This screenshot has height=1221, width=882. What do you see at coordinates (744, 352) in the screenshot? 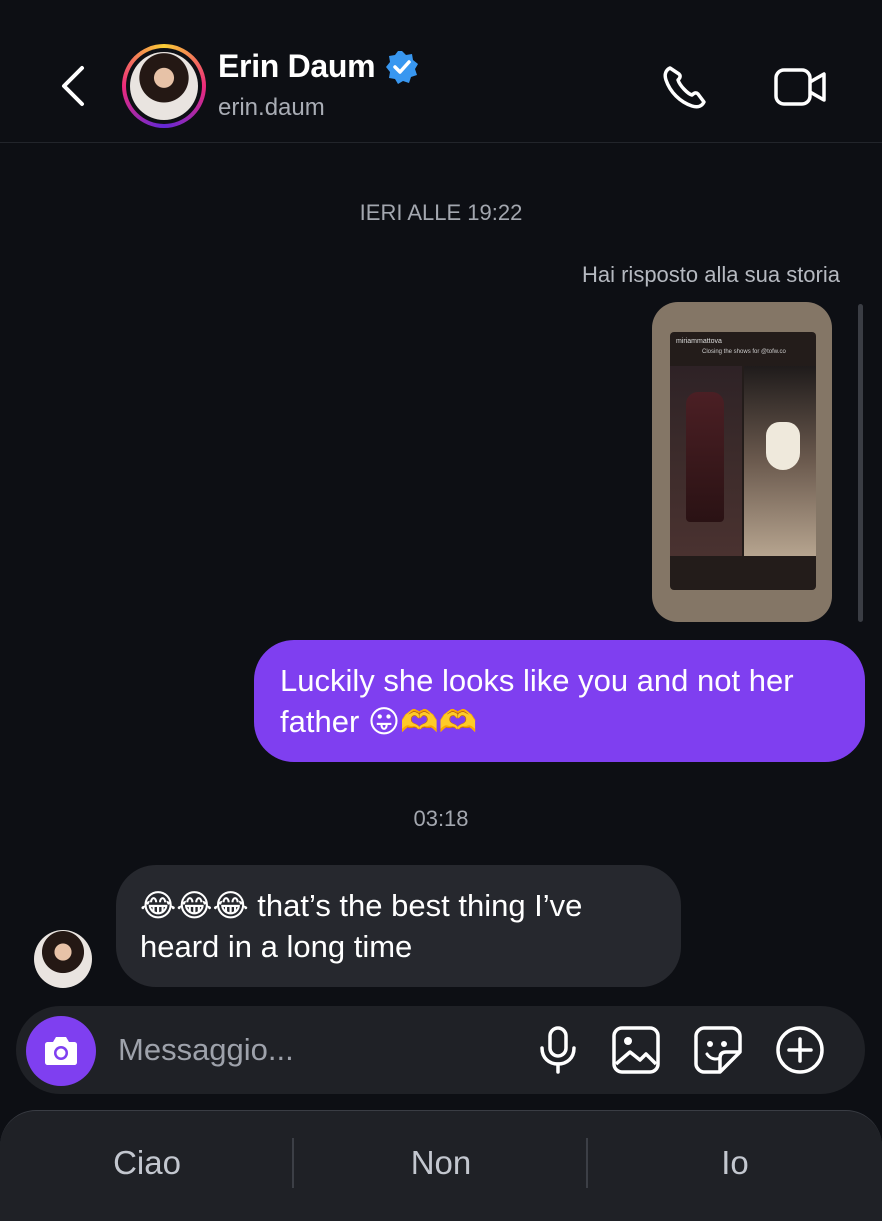
I see `story-caption: Closing the shows for @tofw.co` at bounding box center [744, 352].